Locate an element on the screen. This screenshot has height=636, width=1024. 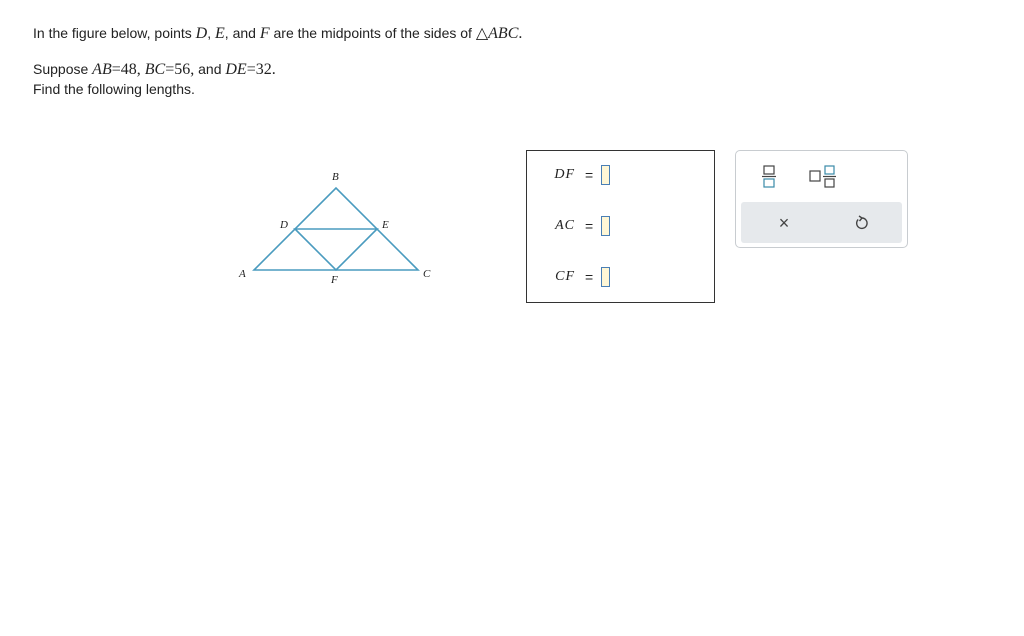
label-b: B is located at coordinates (335, 177).